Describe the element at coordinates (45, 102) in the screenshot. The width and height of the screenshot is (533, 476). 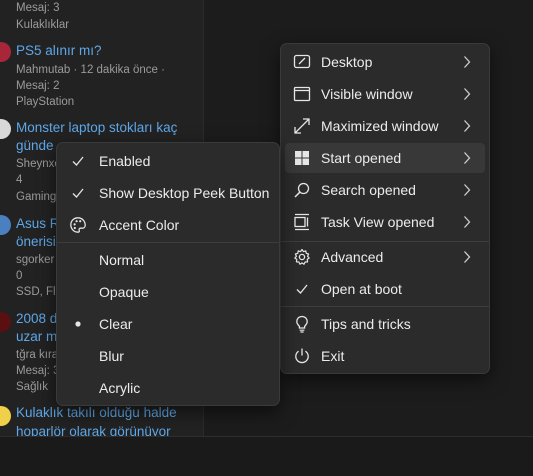
I see `post-category: PlayStation` at that location.